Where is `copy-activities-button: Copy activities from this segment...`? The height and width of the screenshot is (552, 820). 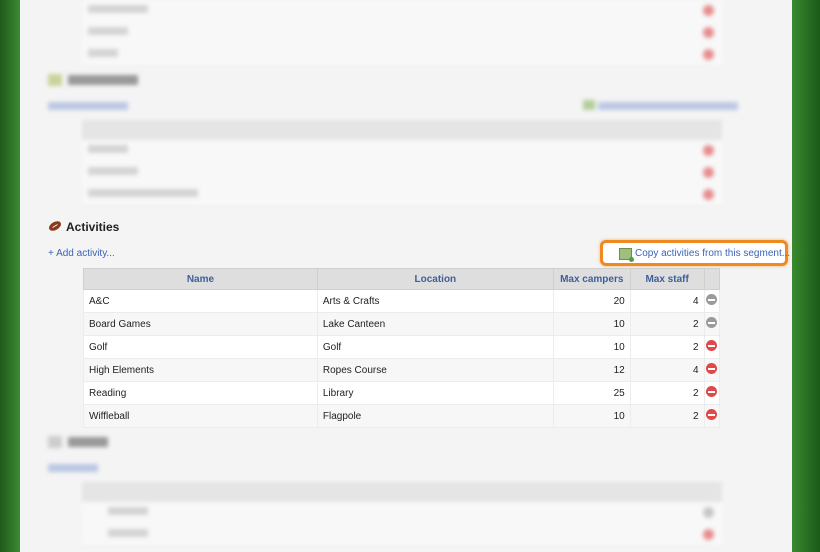
copy-activities-button: Copy activities from this segment... is located at coordinates (695, 253).